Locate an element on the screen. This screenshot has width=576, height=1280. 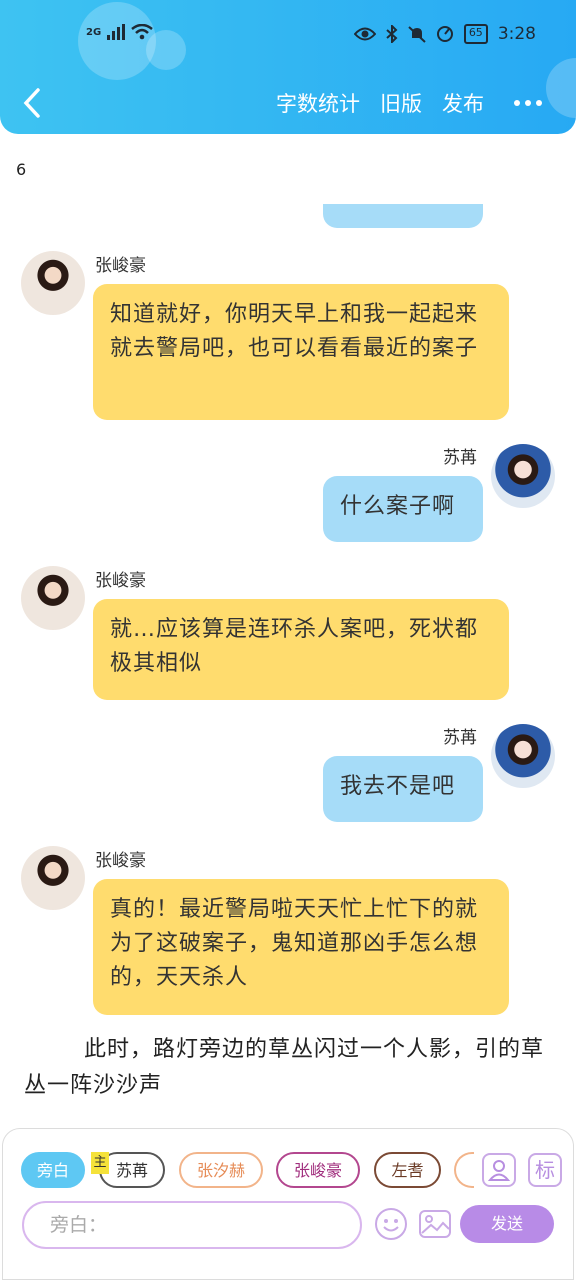
message-bubble: 真的！最近警局啦天天忙上忙下的就为了这破案子，鬼知道那凶手怎么想的，天天杀人 is located at coordinates (301, 947).